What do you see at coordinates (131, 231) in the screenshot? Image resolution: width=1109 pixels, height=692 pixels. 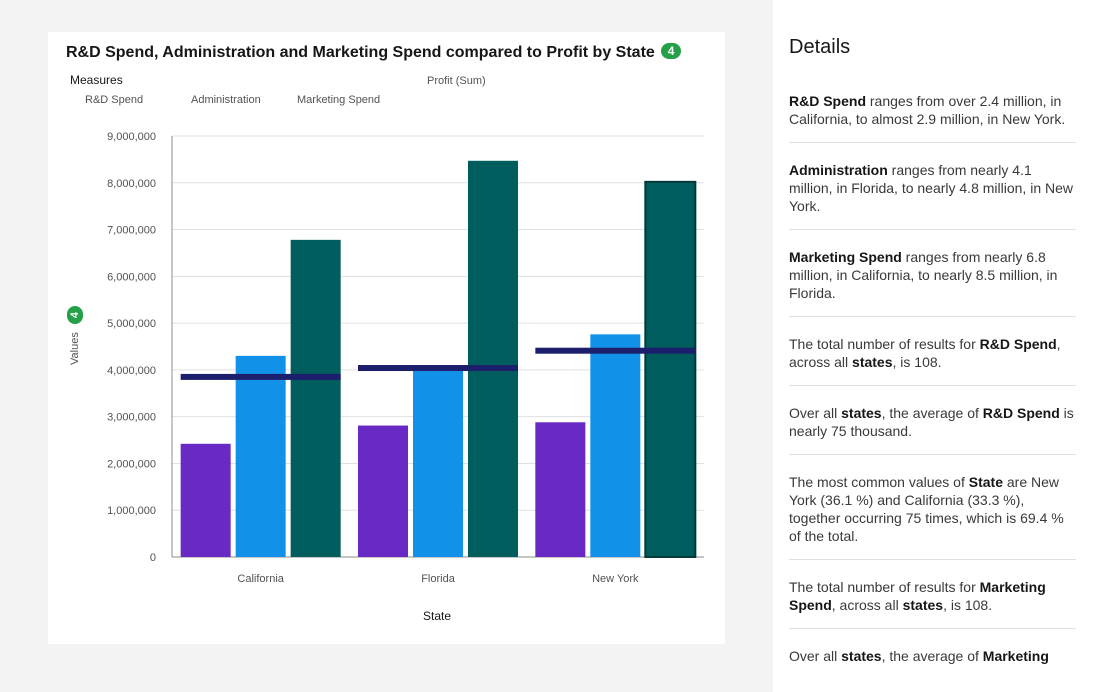 I see `y-tick-label: 7,000,000` at bounding box center [131, 231].